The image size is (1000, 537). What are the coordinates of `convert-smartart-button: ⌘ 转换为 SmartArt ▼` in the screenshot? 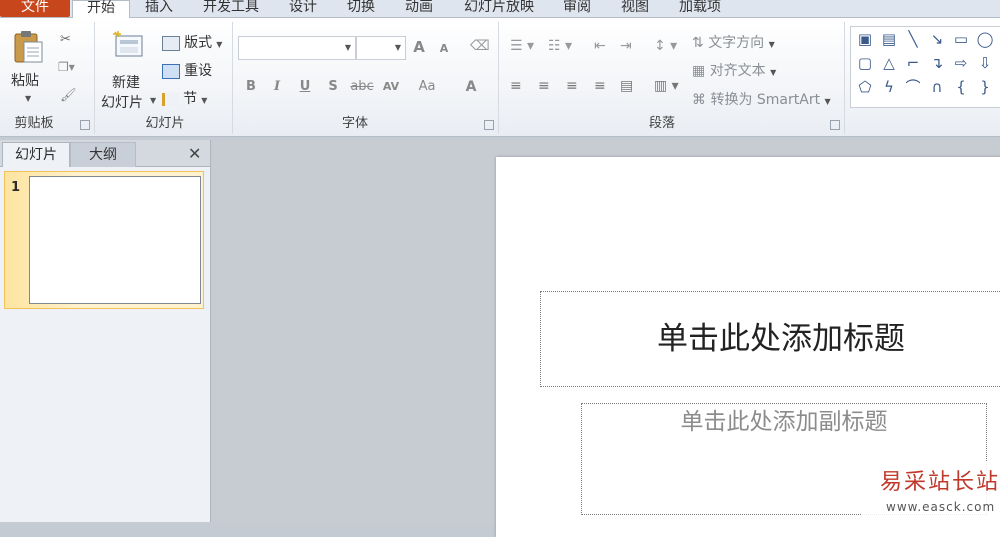 It's located at (761, 99).